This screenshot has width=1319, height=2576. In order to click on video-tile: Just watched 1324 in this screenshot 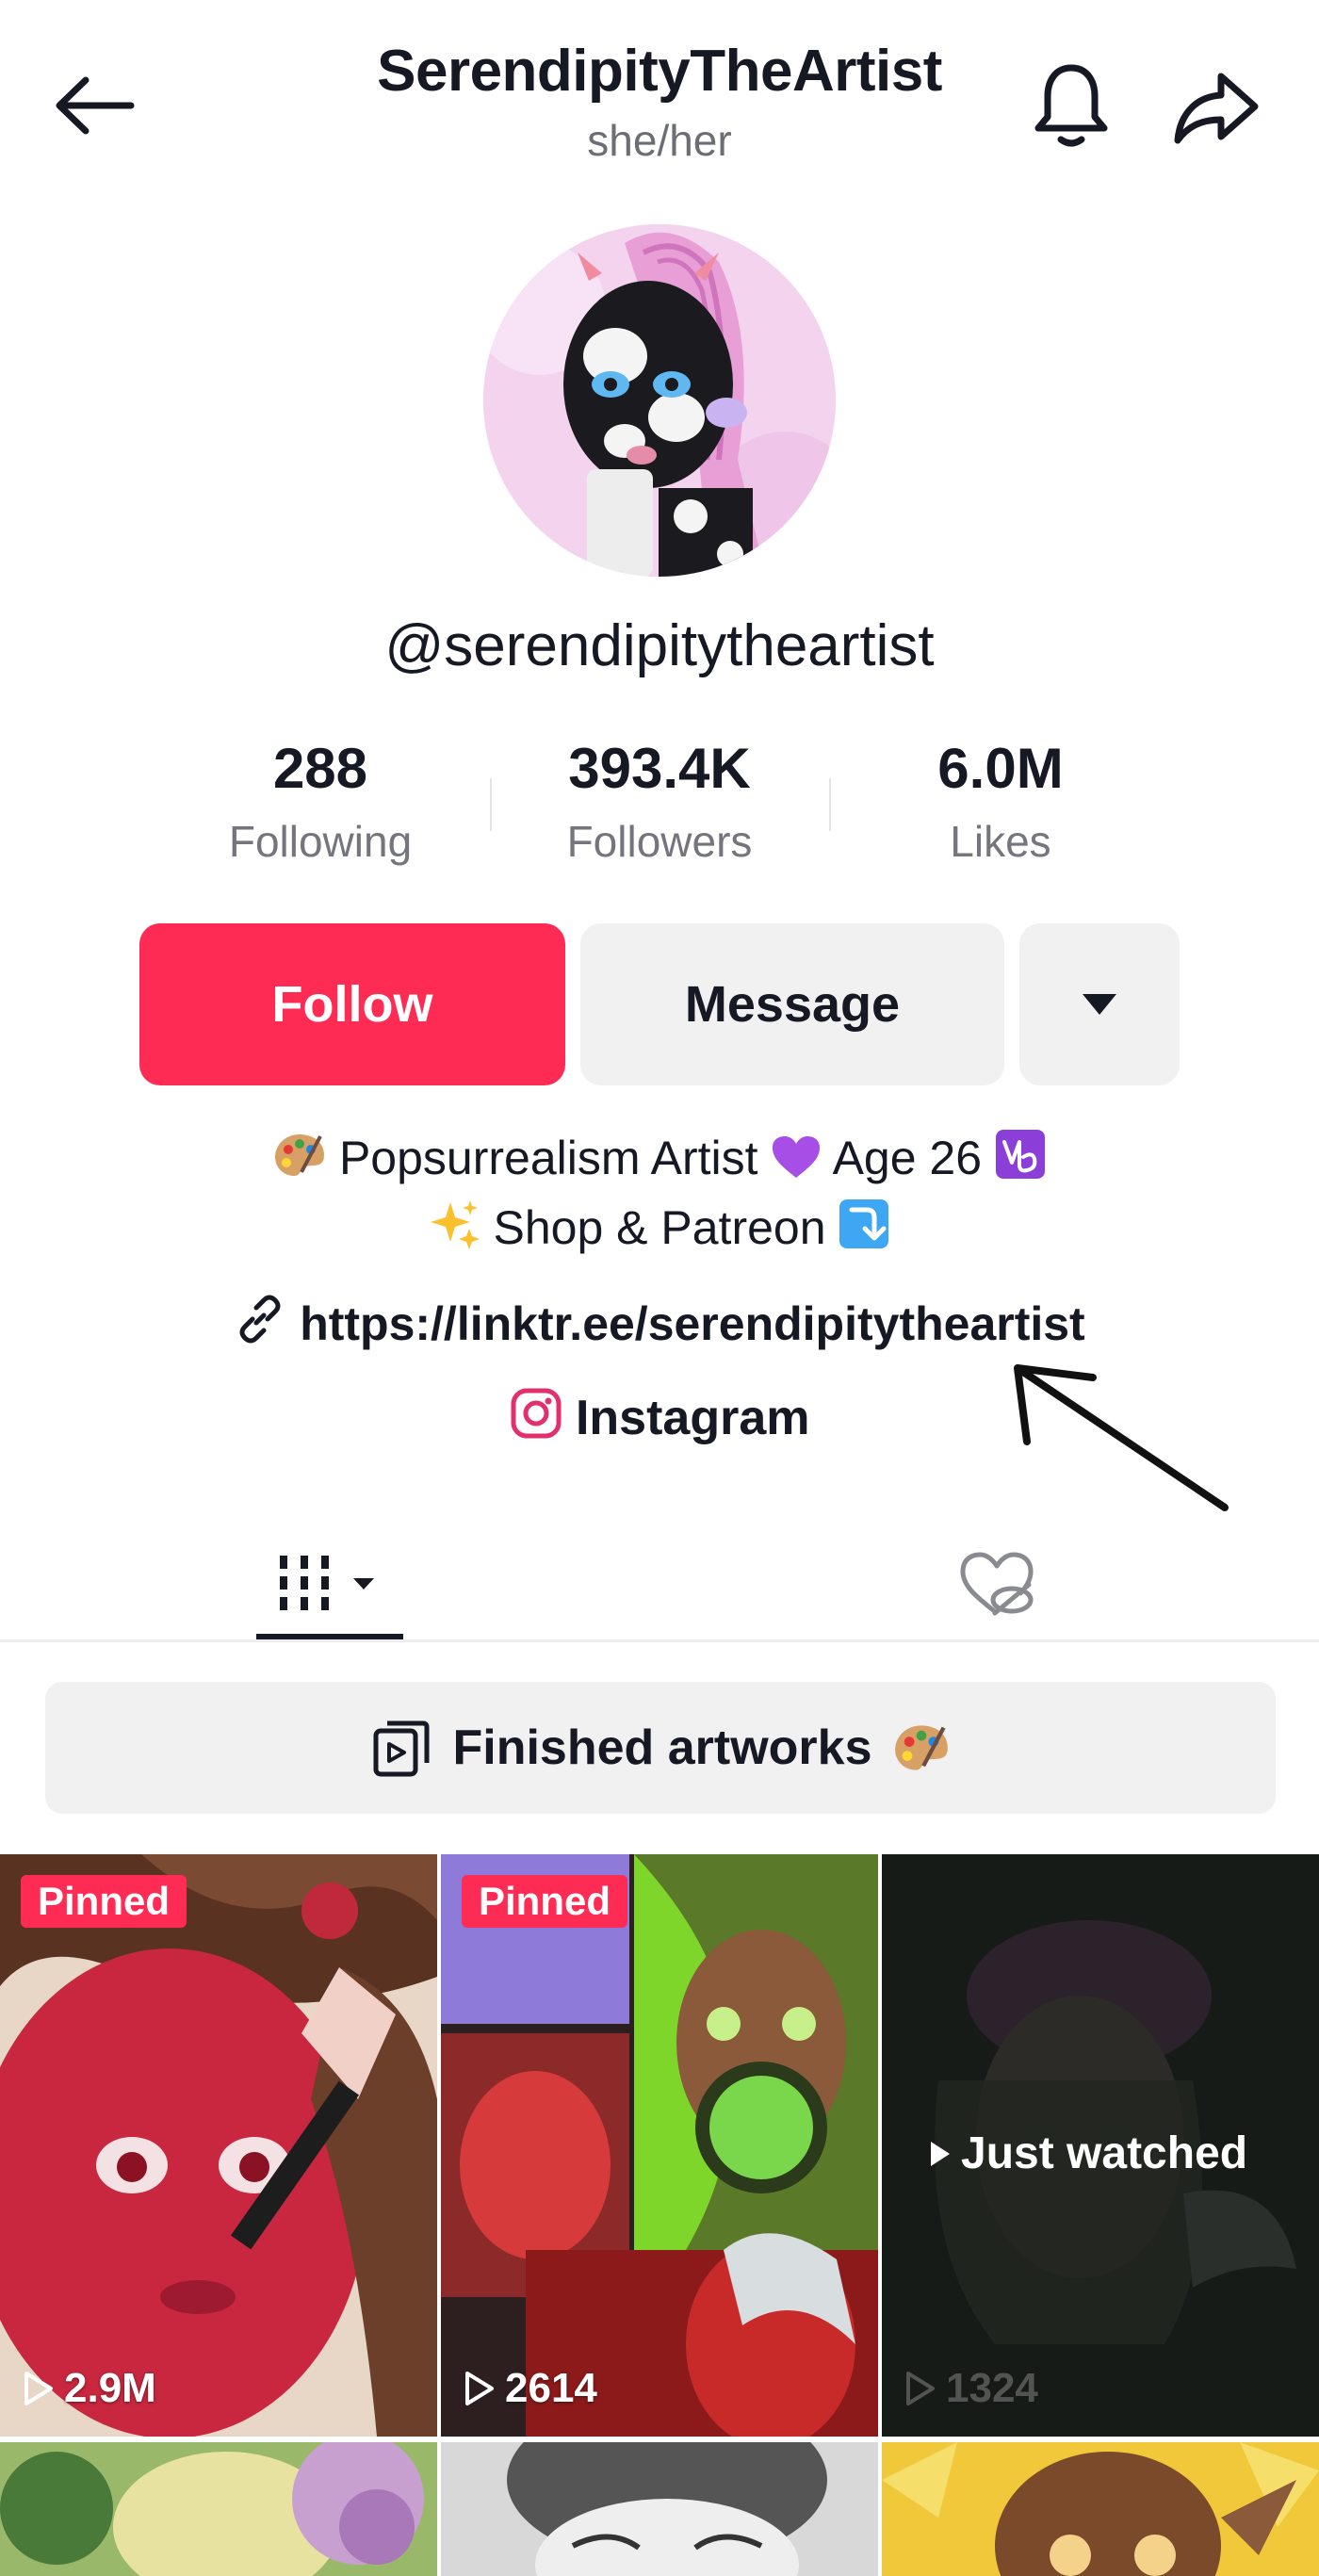, I will do `click(1101, 2145)`.